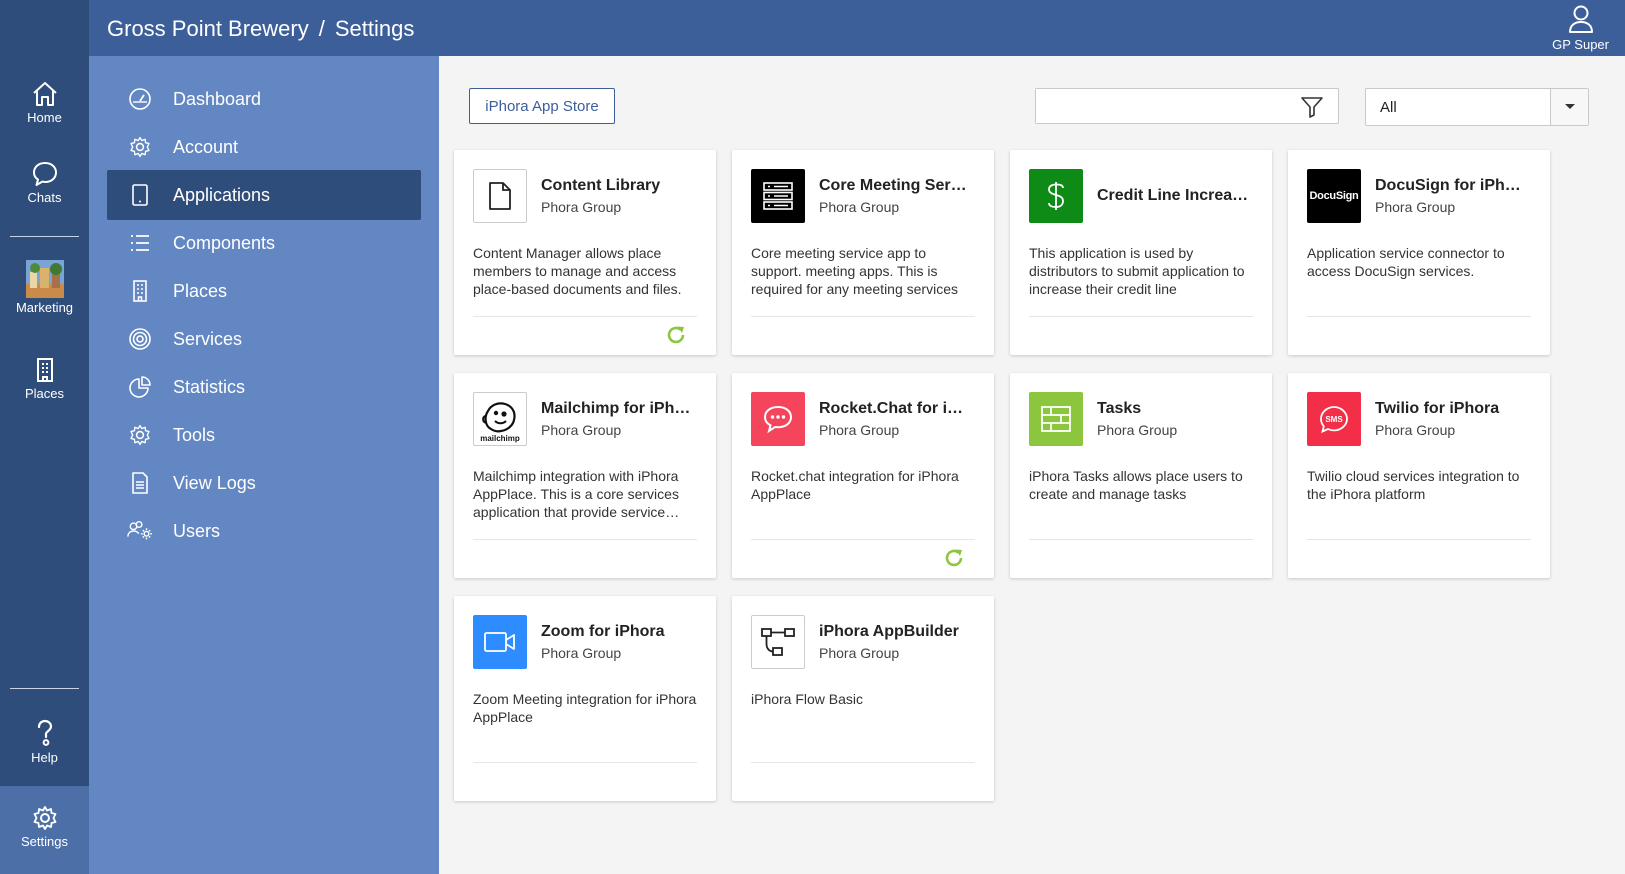 The image size is (1625, 874). I want to click on nav-item-label: Dashboard, so click(217, 98).